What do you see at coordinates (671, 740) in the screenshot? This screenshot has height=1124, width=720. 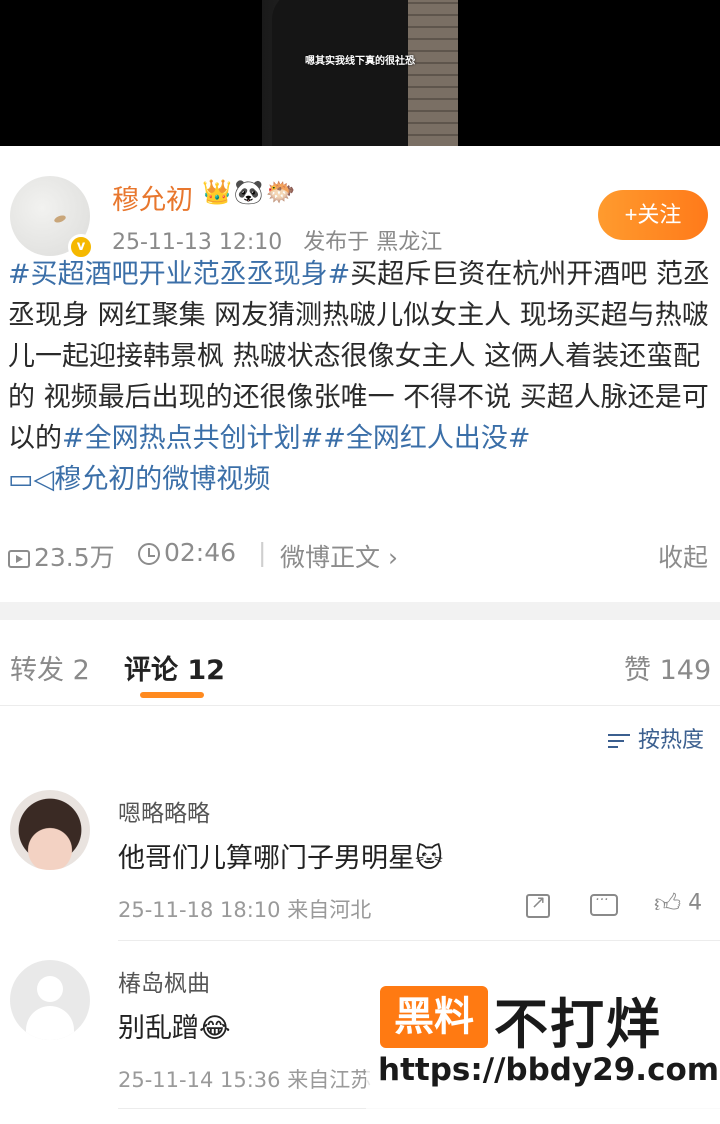 I see `sort-label: 按热度` at bounding box center [671, 740].